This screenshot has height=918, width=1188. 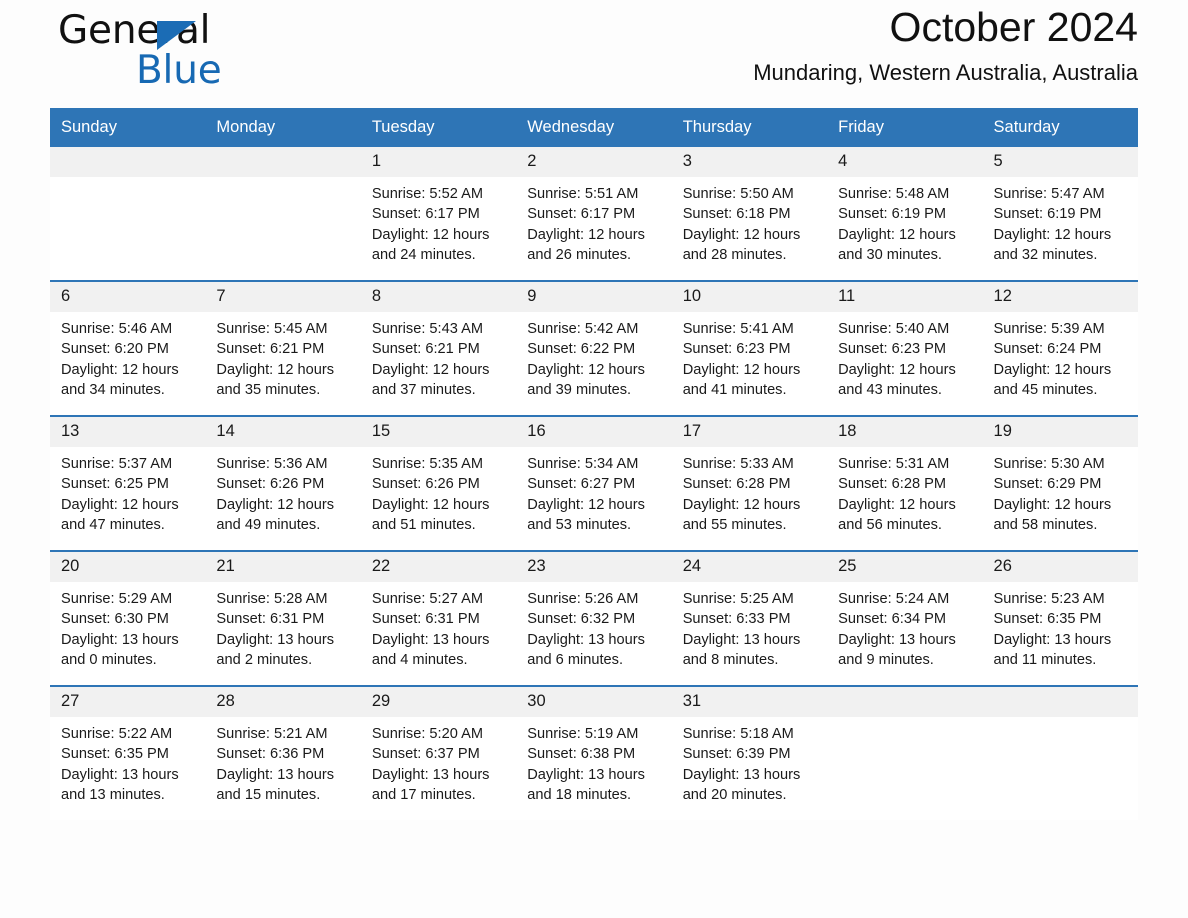 What do you see at coordinates (892, 484) in the screenshot?
I see `sunset-text: Sunset: 6:28 PM` at bounding box center [892, 484].